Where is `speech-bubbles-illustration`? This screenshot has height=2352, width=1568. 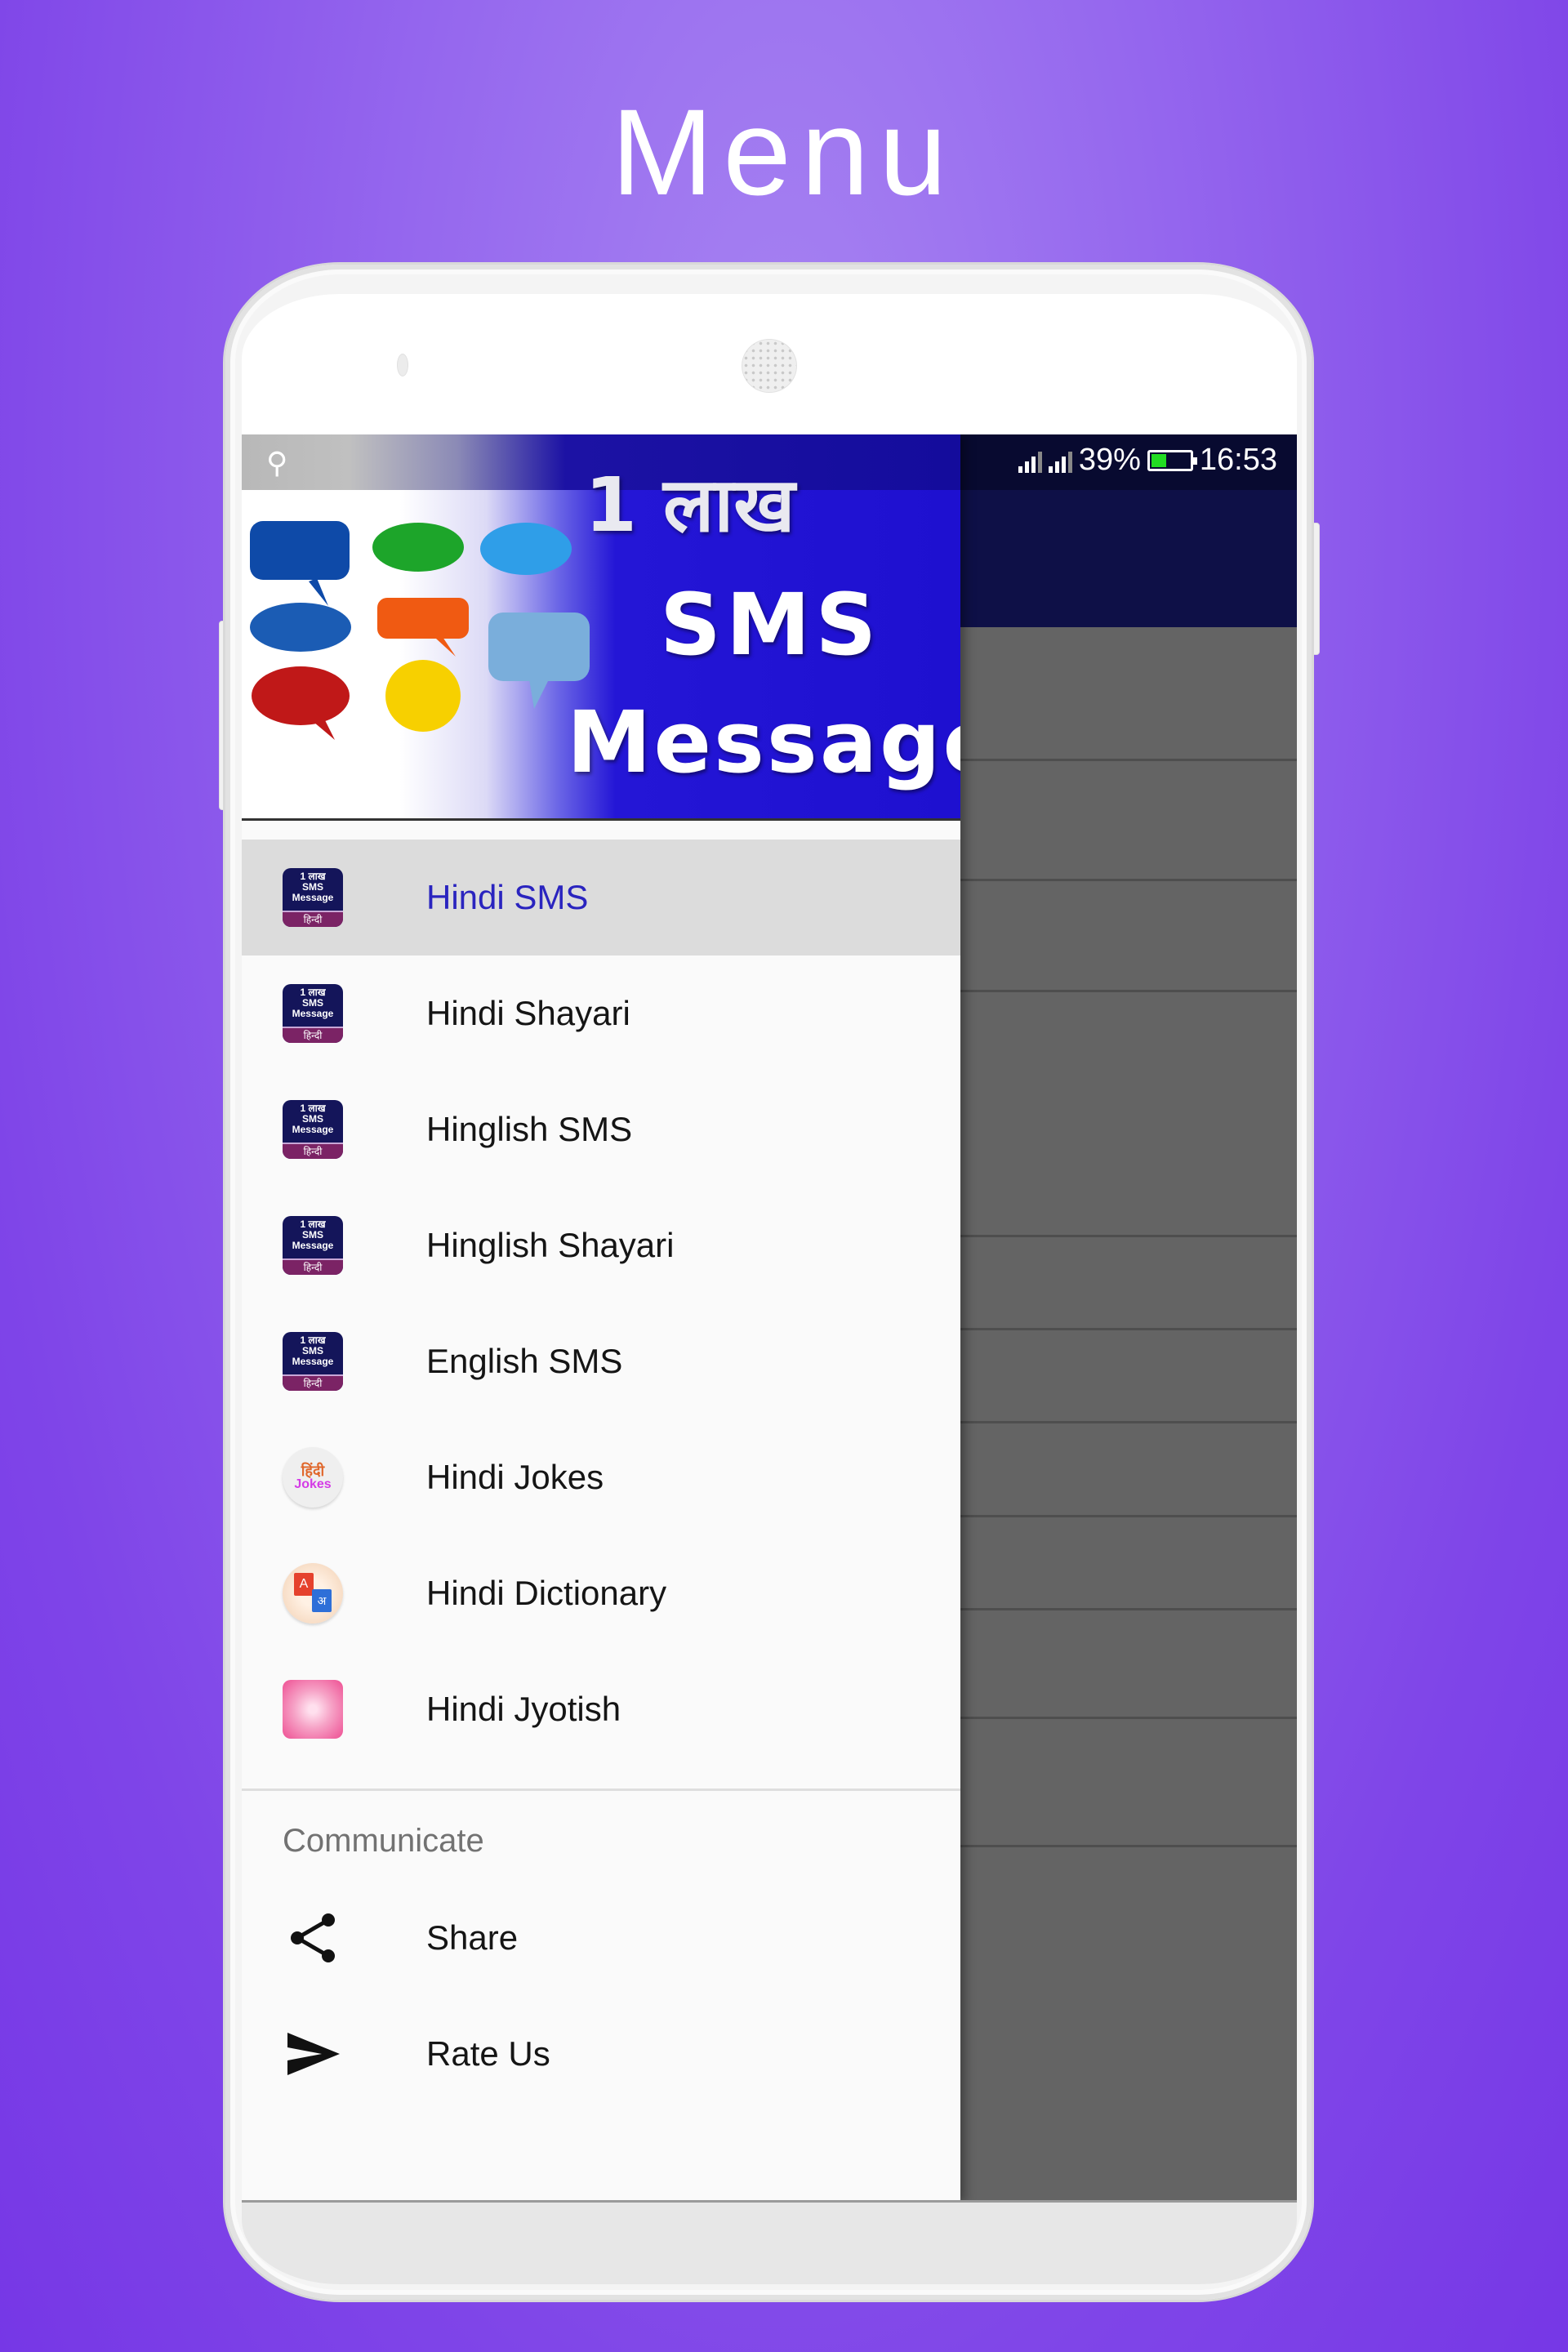
speech-bubbles-illustration is located at coordinates (420, 630).